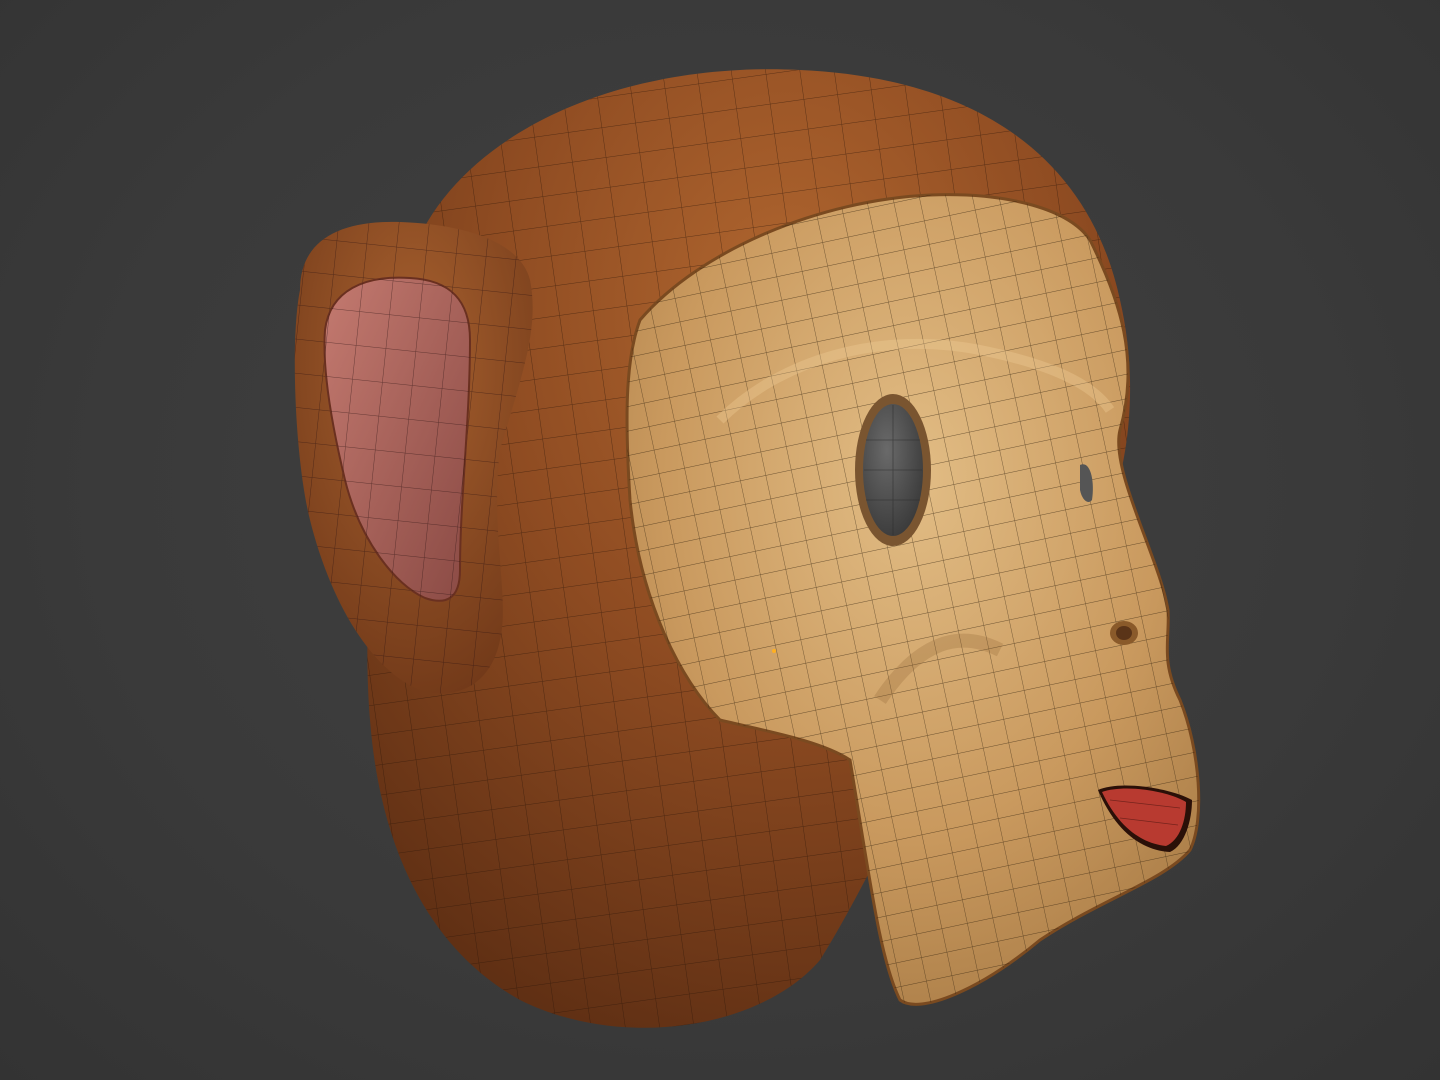 This screenshot has width=1440, height=1080. Describe the element at coordinates (774, 651) in the screenshot. I see `selected-vertex-marker` at that location.